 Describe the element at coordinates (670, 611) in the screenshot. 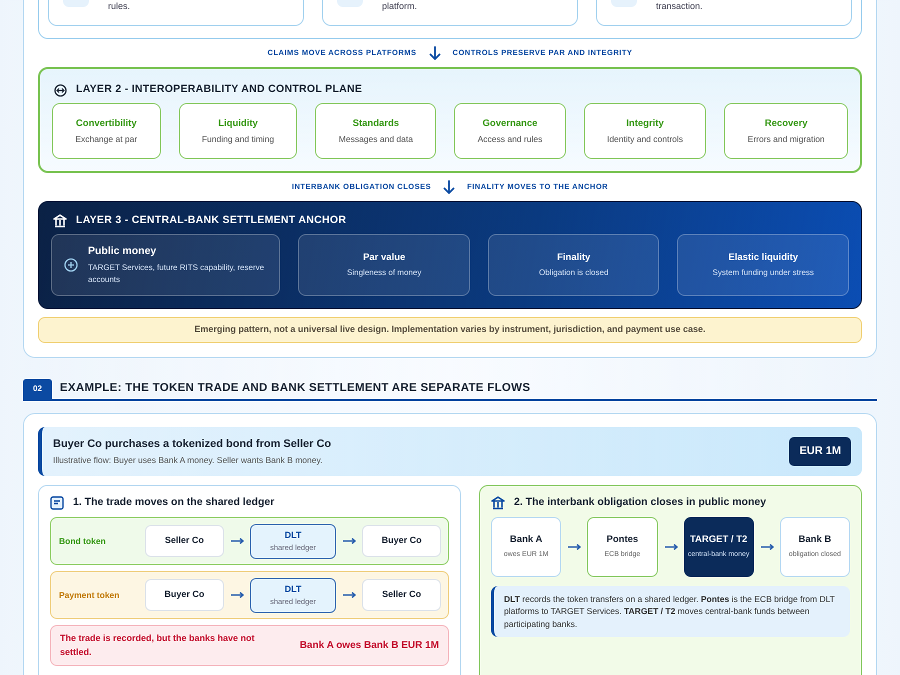

I see `explanation-text: DLT records the token transfers on a shared ledger. Pontes is the ECB bridge from DLT platforms to TARGET Services. TARGET / T2 moves central-bank funds between participating banks.` at that location.